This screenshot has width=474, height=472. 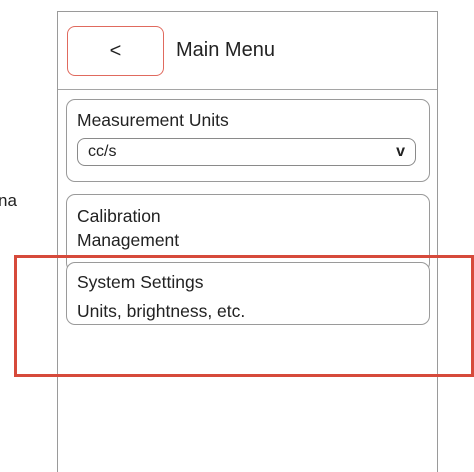 What do you see at coordinates (115, 51) in the screenshot?
I see `back-button: <` at bounding box center [115, 51].